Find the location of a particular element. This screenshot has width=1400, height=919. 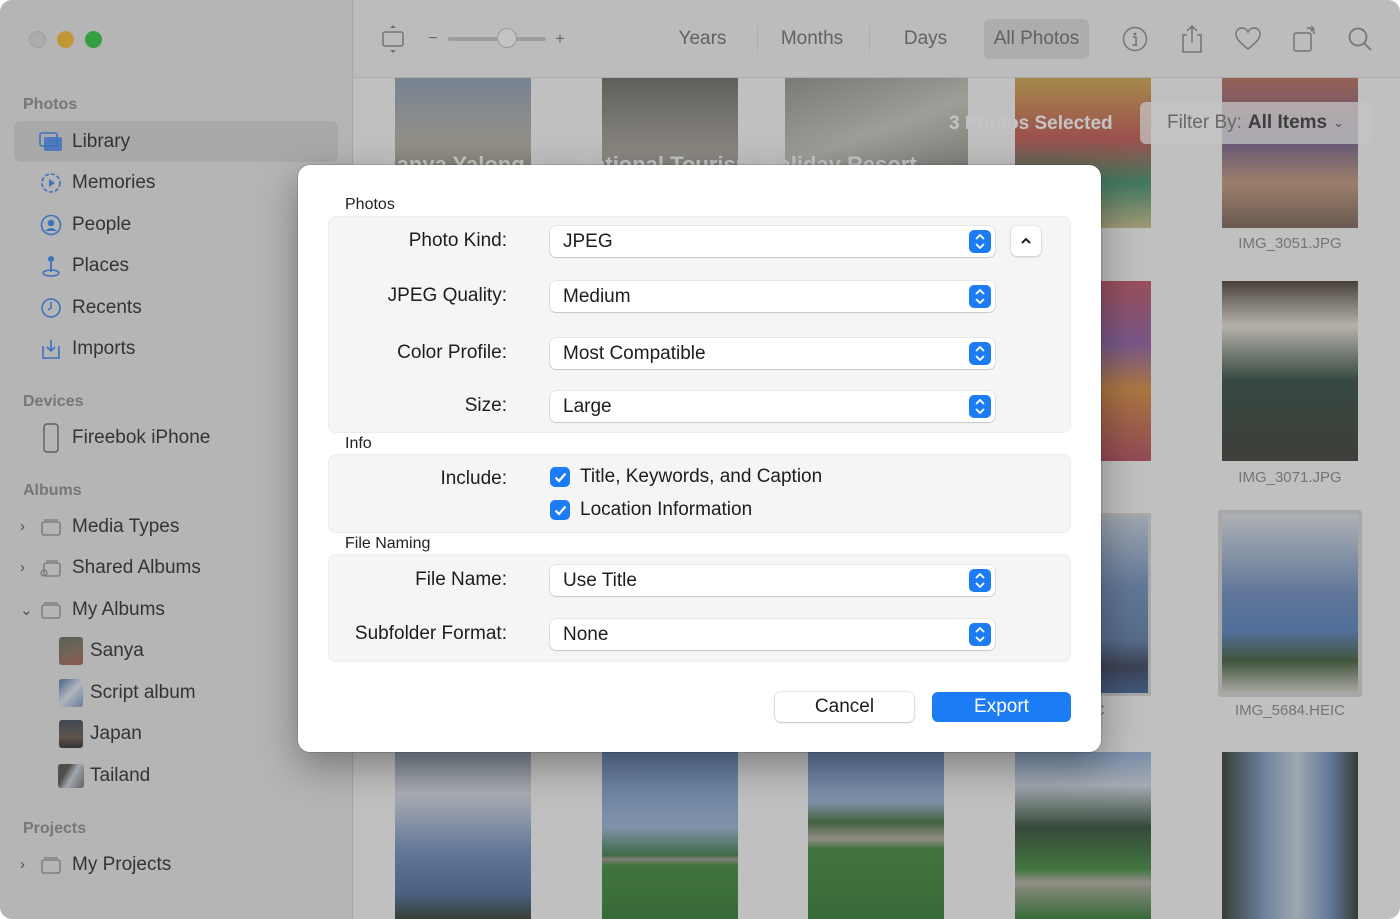

file-name-value: Use Title is located at coordinates (600, 580).